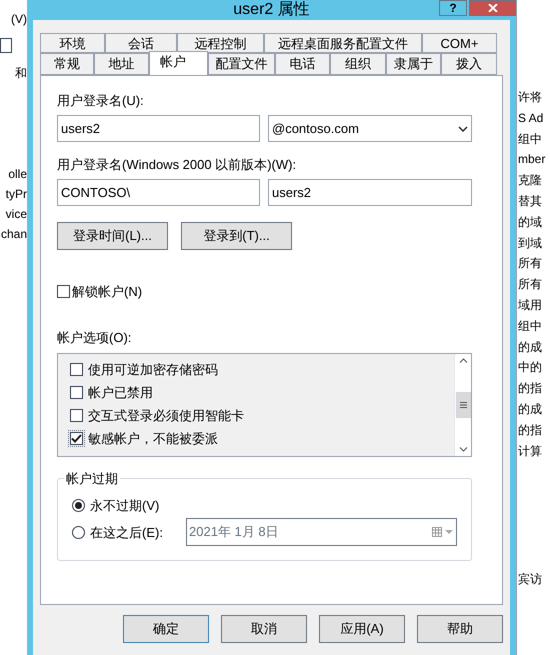 The width and height of the screenshot is (550, 655). What do you see at coordinates (166, 629) in the screenshot?
I see `dialog-button: 确定` at bounding box center [166, 629].